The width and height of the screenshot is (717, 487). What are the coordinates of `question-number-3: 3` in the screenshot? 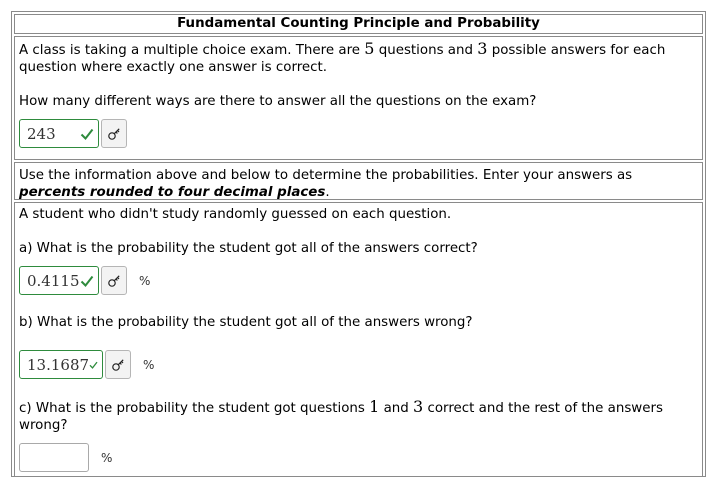 It's located at (418, 406).